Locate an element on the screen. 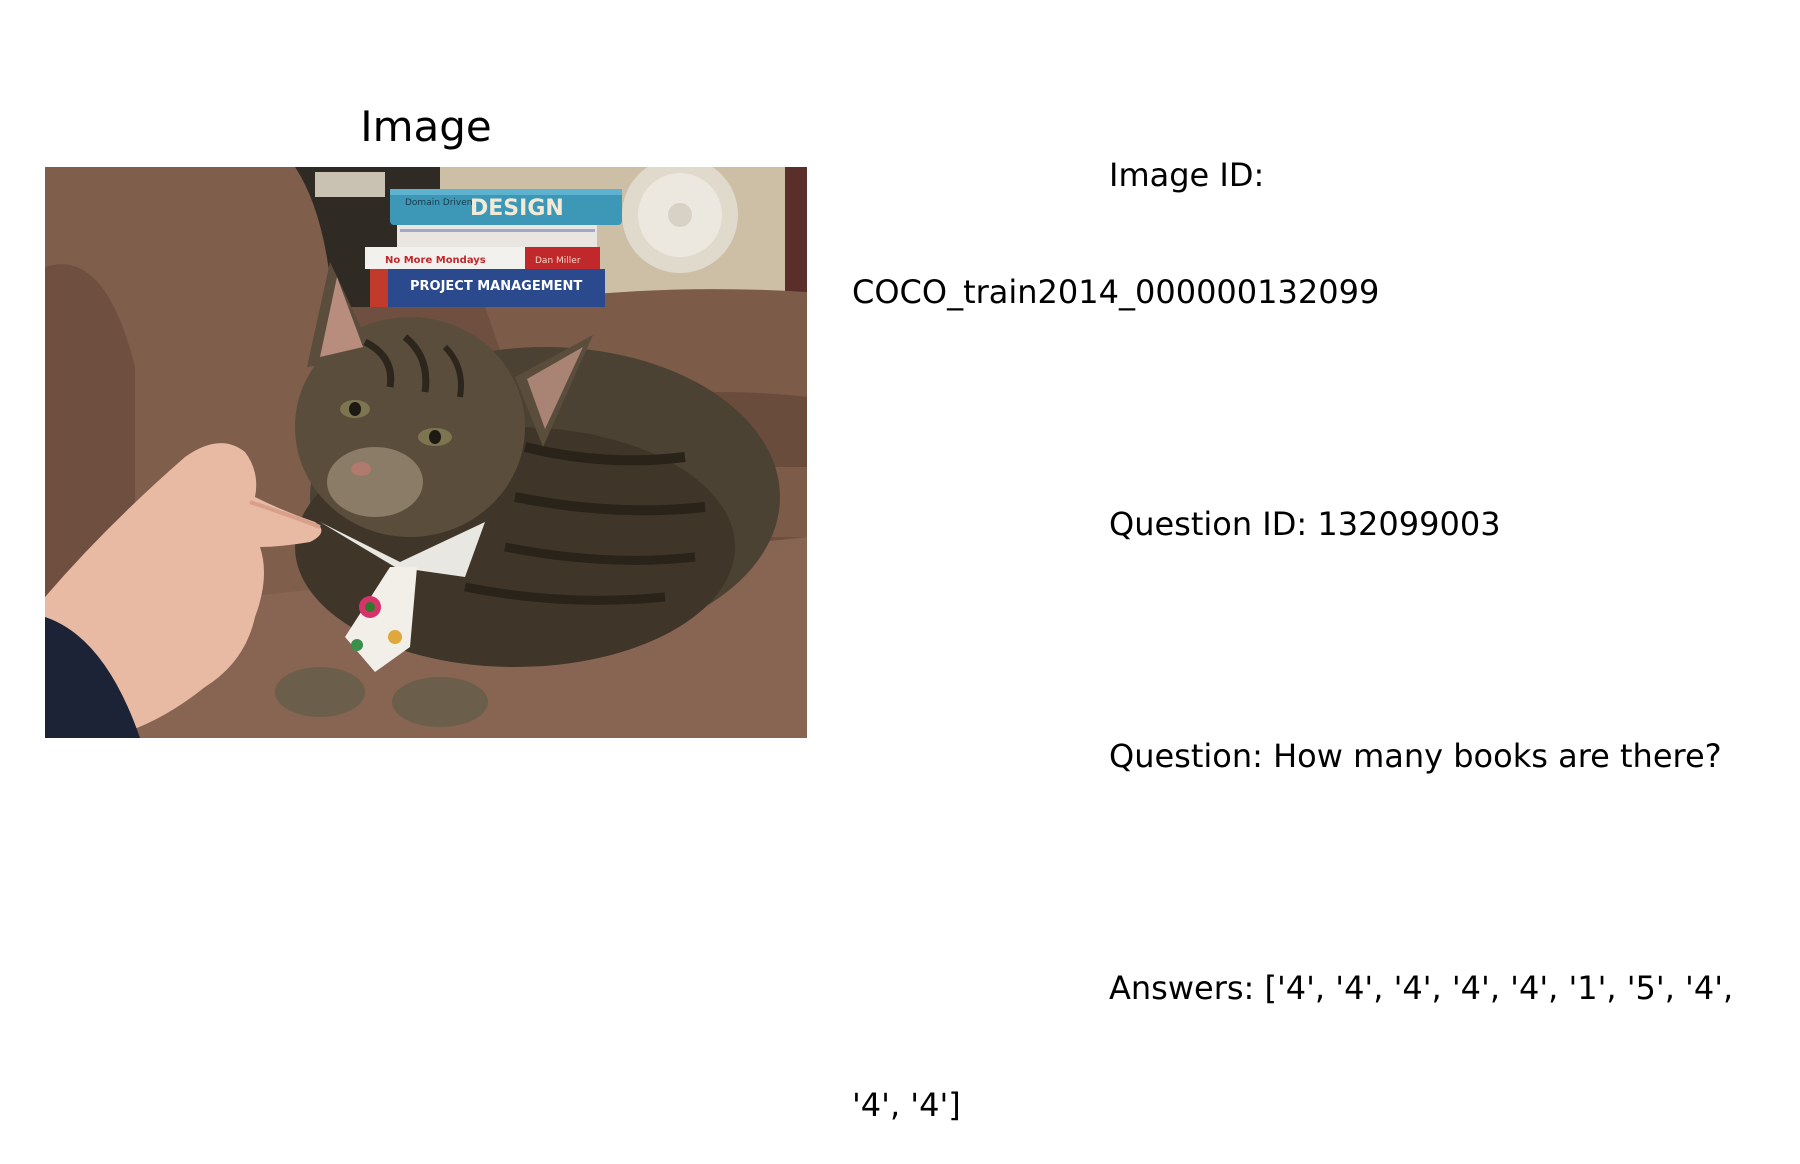 This screenshot has height=1164, width=1800. image-id-label: Image ID: is located at coordinates (1187, 175).